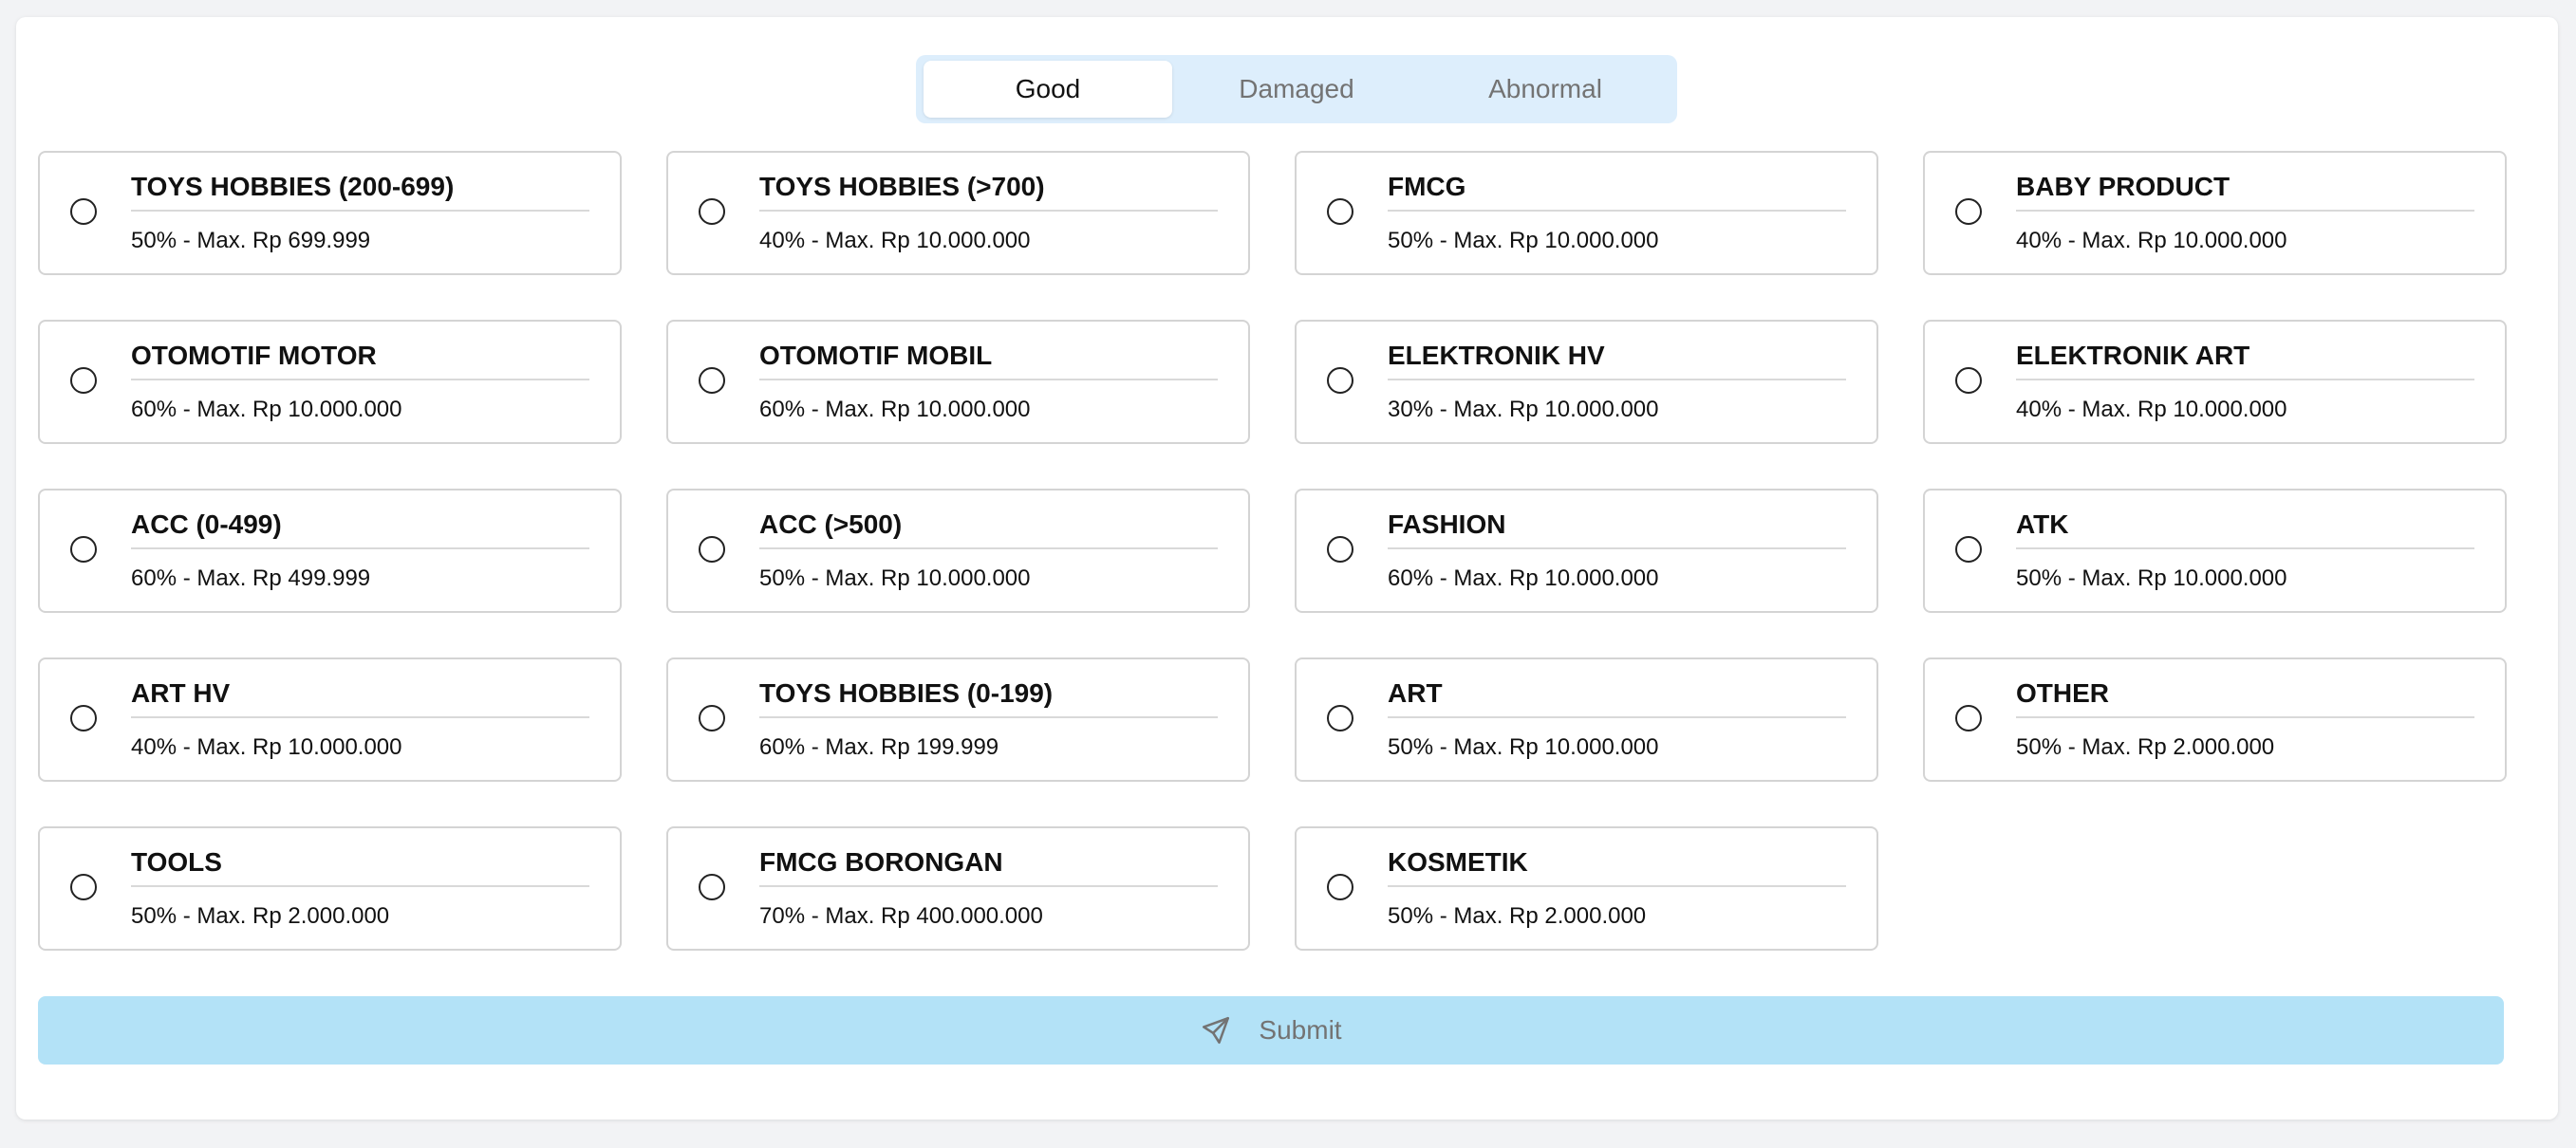  I want to click on option-title: ACC (0-499), so click(206, 524).